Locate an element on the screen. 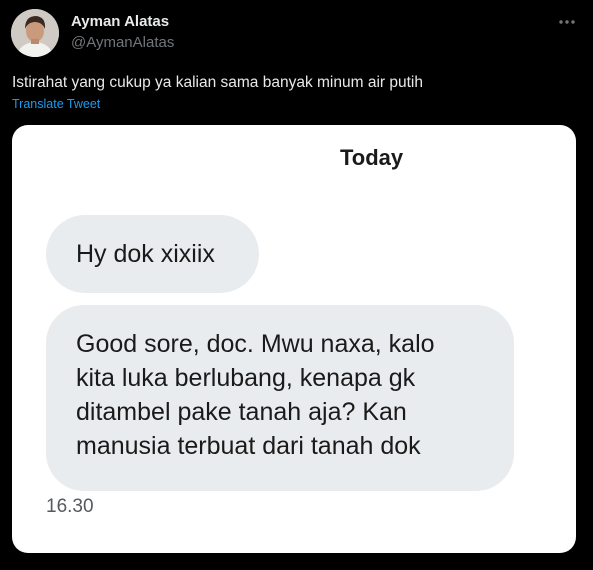 Image resolution: width=593 pixels, height=570 pixels. avatar-photo-icon is located at coordinates (35, 33).